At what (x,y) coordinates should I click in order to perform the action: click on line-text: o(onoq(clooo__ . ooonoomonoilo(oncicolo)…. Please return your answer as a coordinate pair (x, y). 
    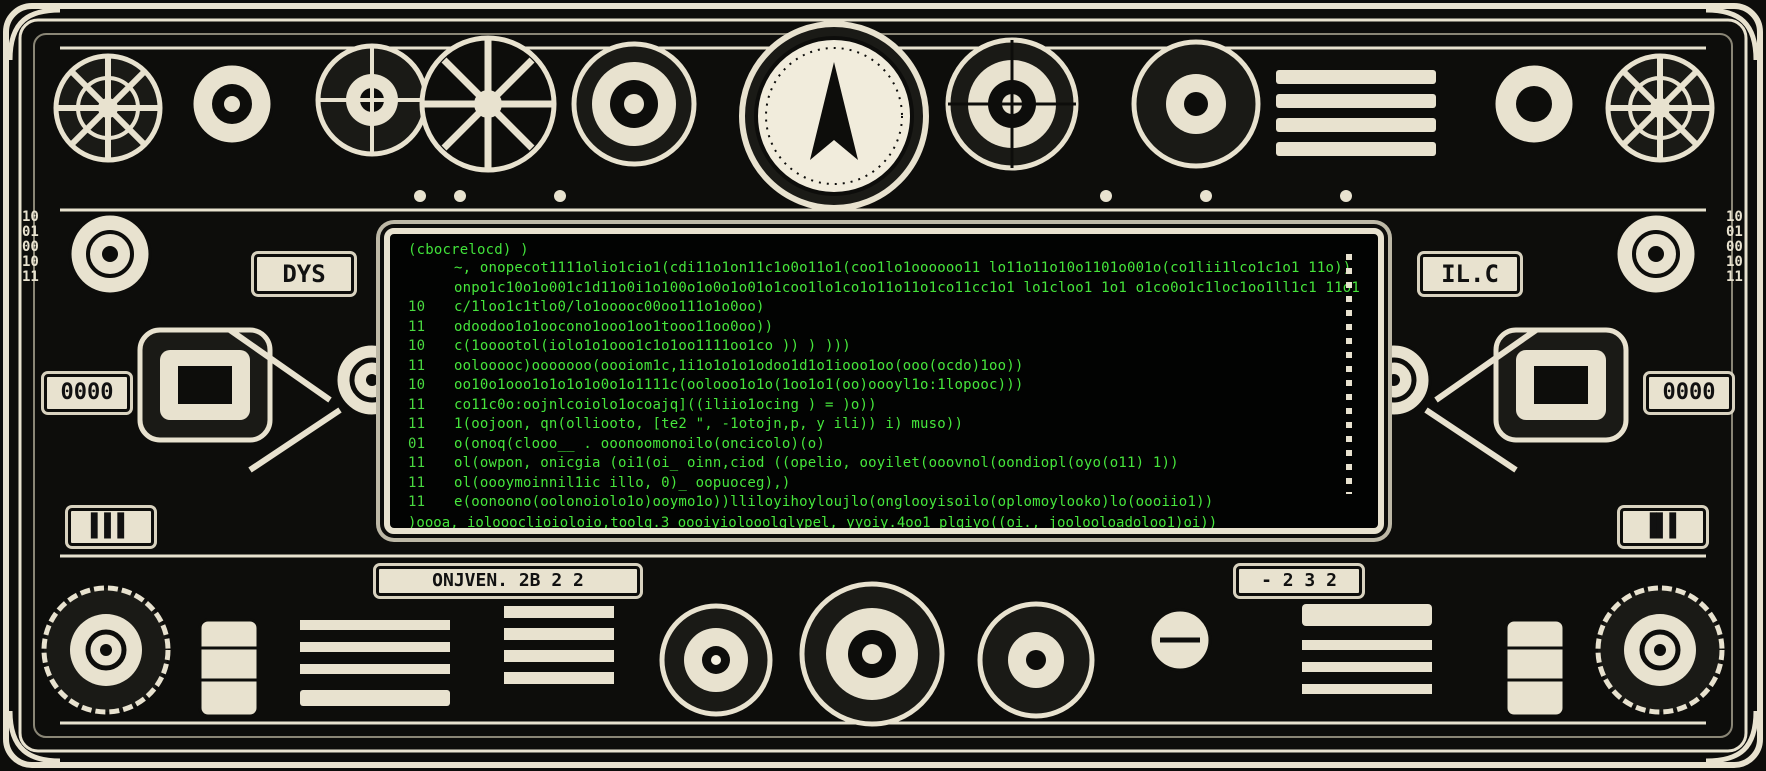
    Looking at the image, I should click on (640, 443).